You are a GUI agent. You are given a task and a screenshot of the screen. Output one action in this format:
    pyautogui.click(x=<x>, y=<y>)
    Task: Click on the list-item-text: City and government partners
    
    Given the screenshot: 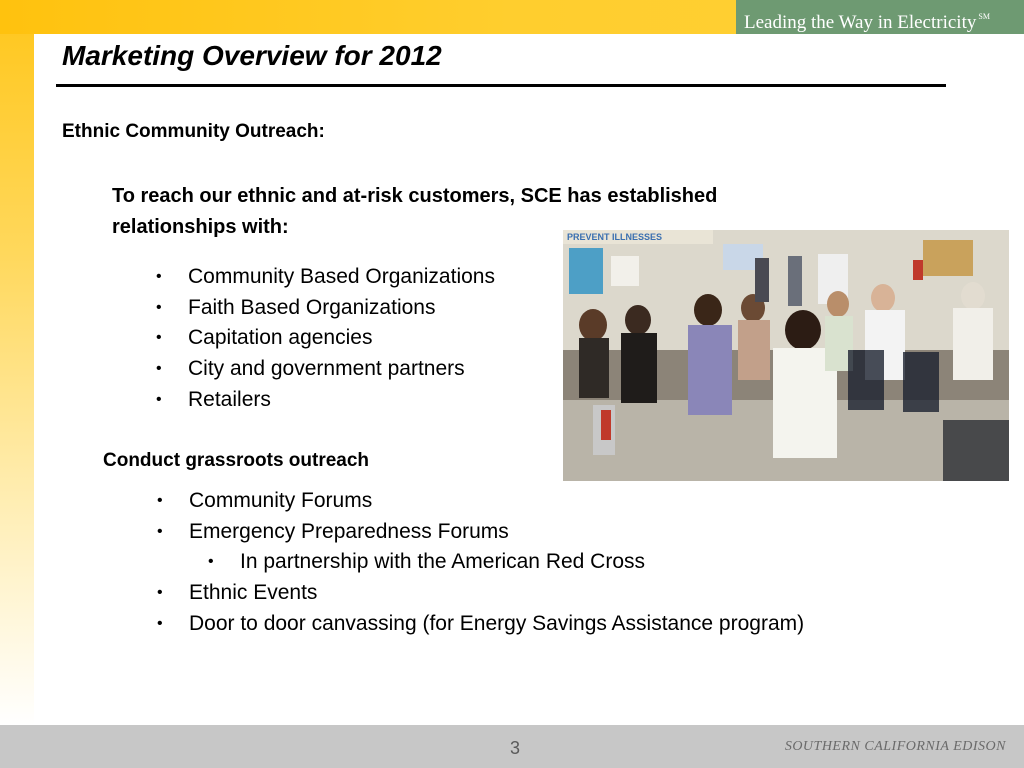 What is the action you would take?
    pyautogui.click(x=326, y=369)
    